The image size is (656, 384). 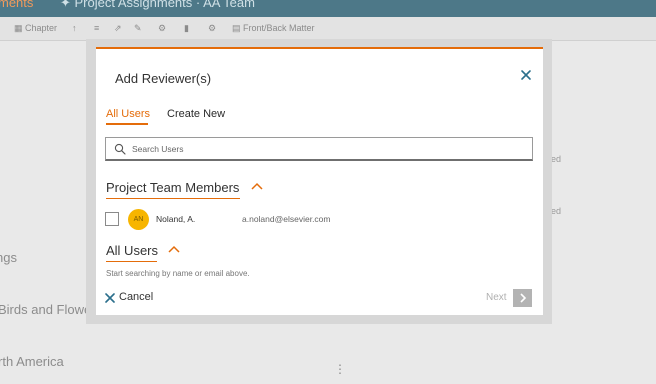 I want to click on toolbar-chapter-button: ▦ Chapter, so click(x=35, y=28).